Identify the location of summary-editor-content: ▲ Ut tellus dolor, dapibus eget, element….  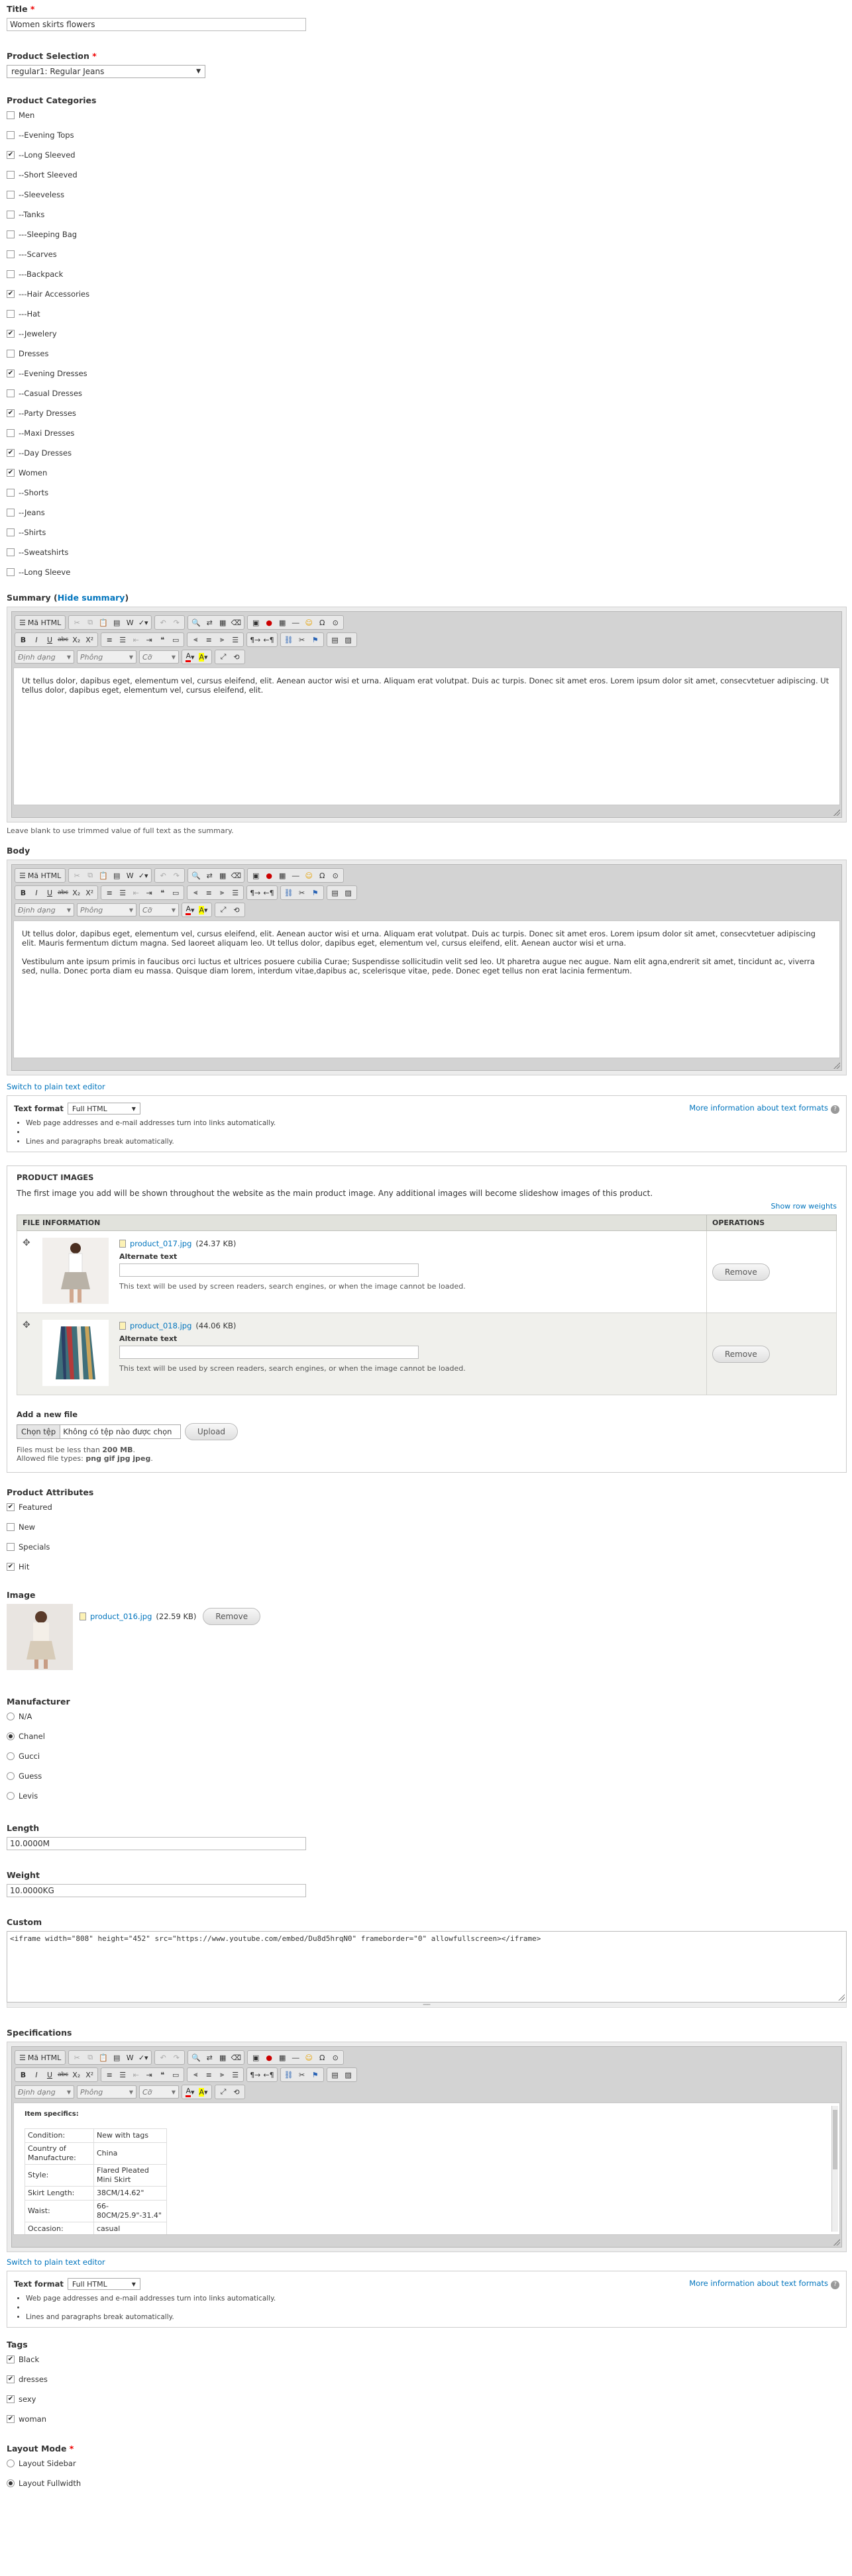
(426, 736).